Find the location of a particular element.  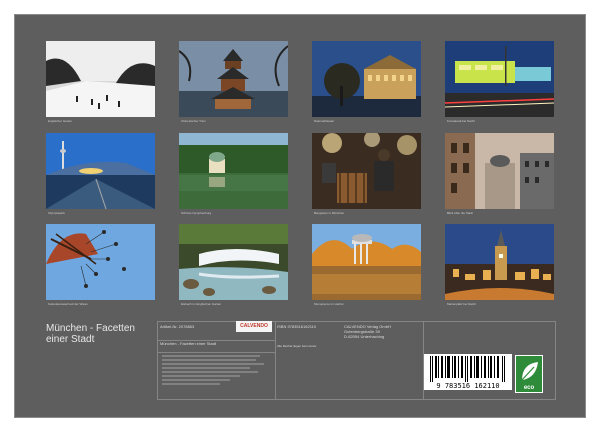

imprint-subtitle: München - Facetten einer Stadt is located at coordinates (188, 343).